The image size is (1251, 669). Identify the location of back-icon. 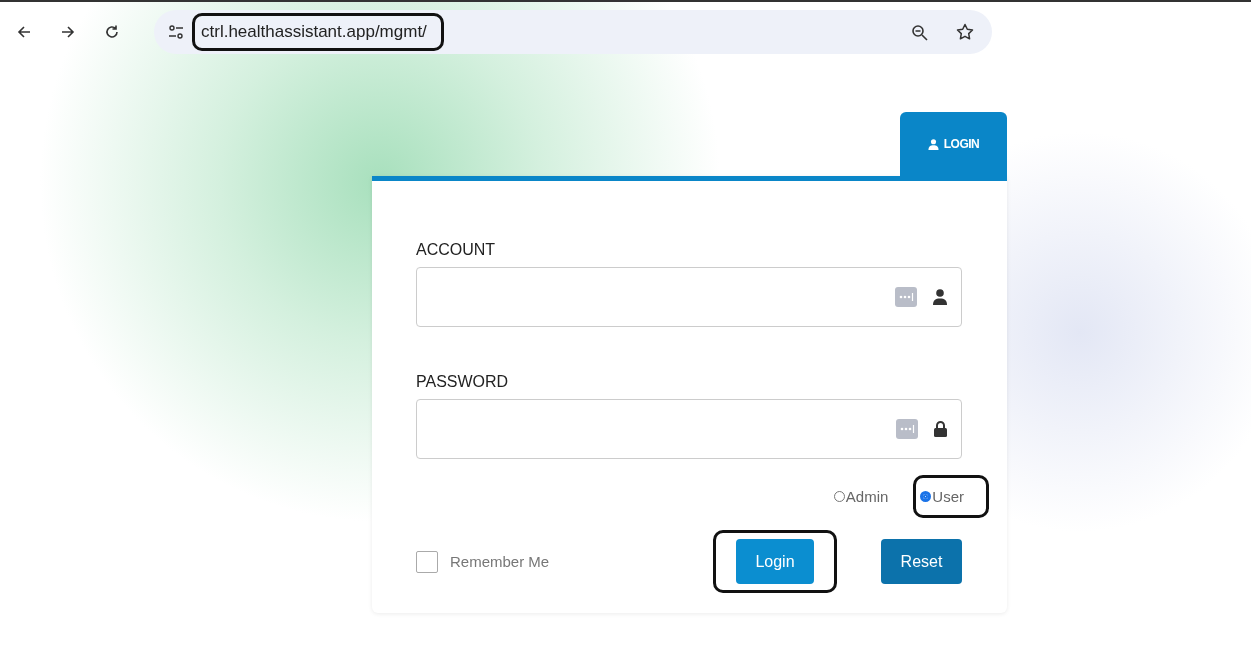
(24, 32).